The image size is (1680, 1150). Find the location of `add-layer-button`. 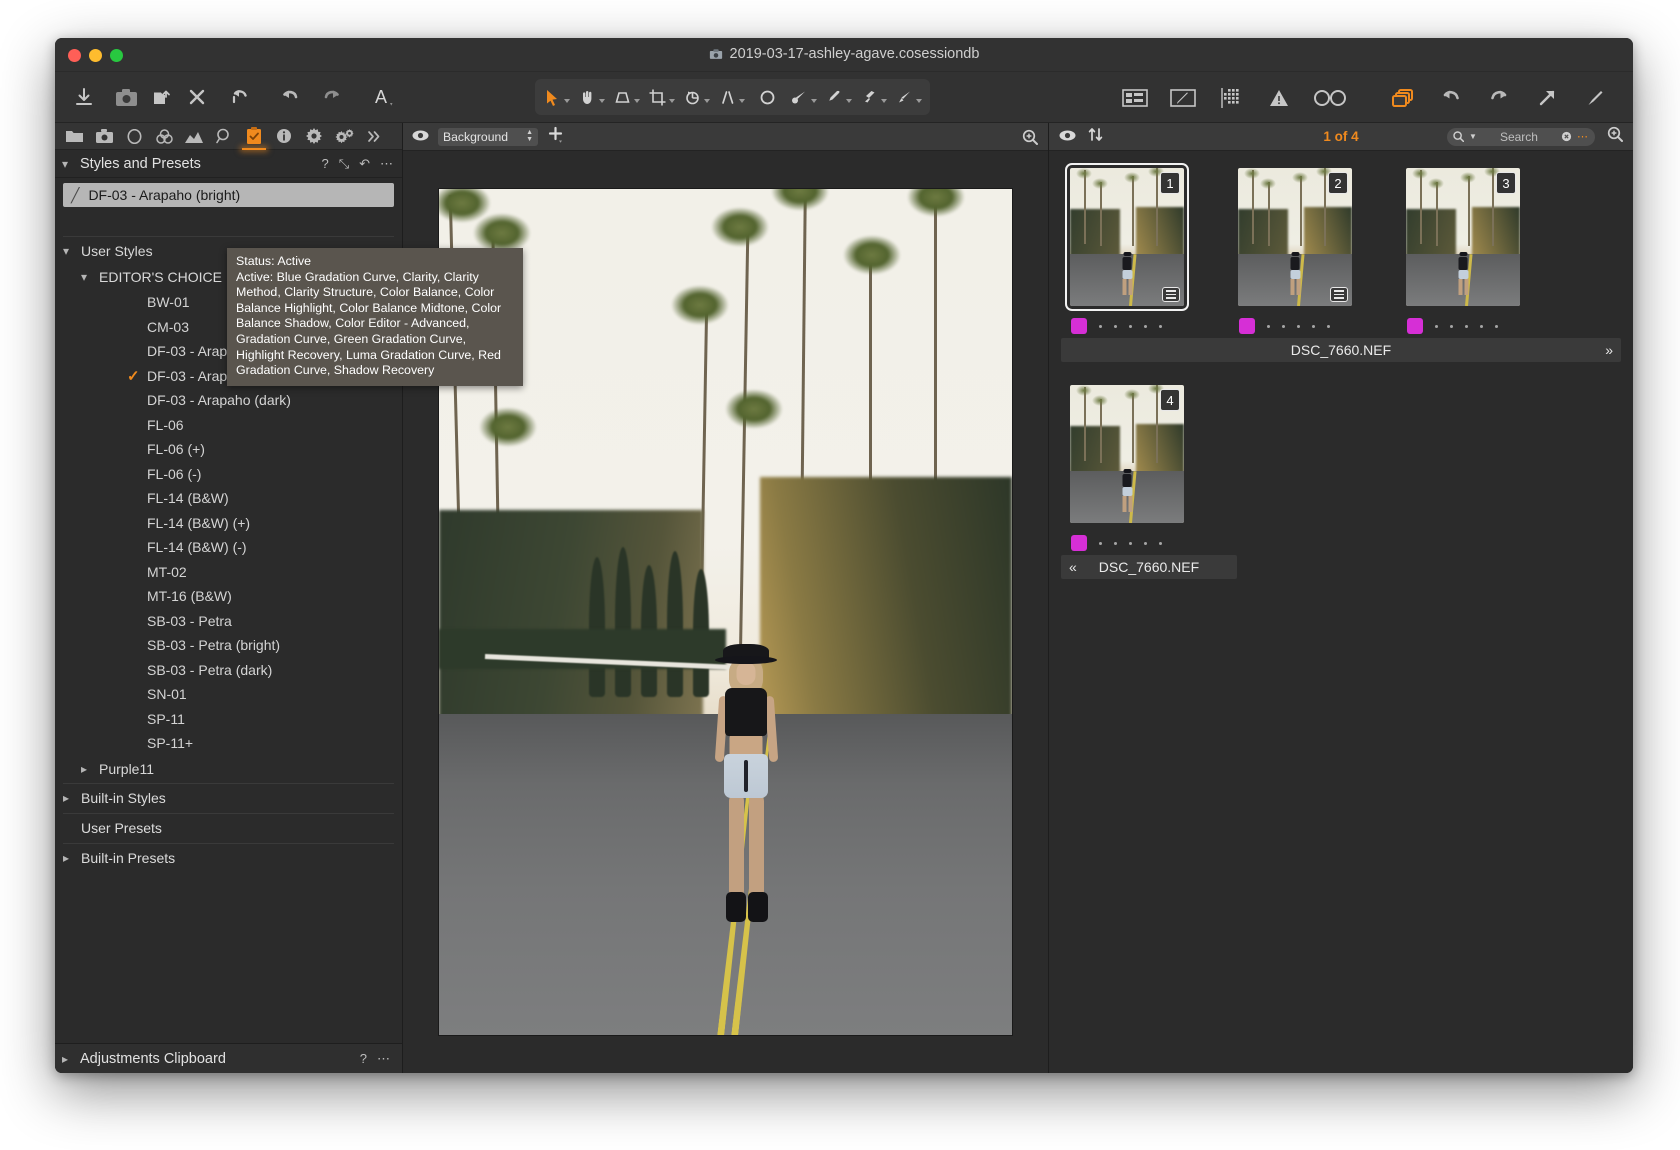

add-layer-button is located at coordinates (555, 137).